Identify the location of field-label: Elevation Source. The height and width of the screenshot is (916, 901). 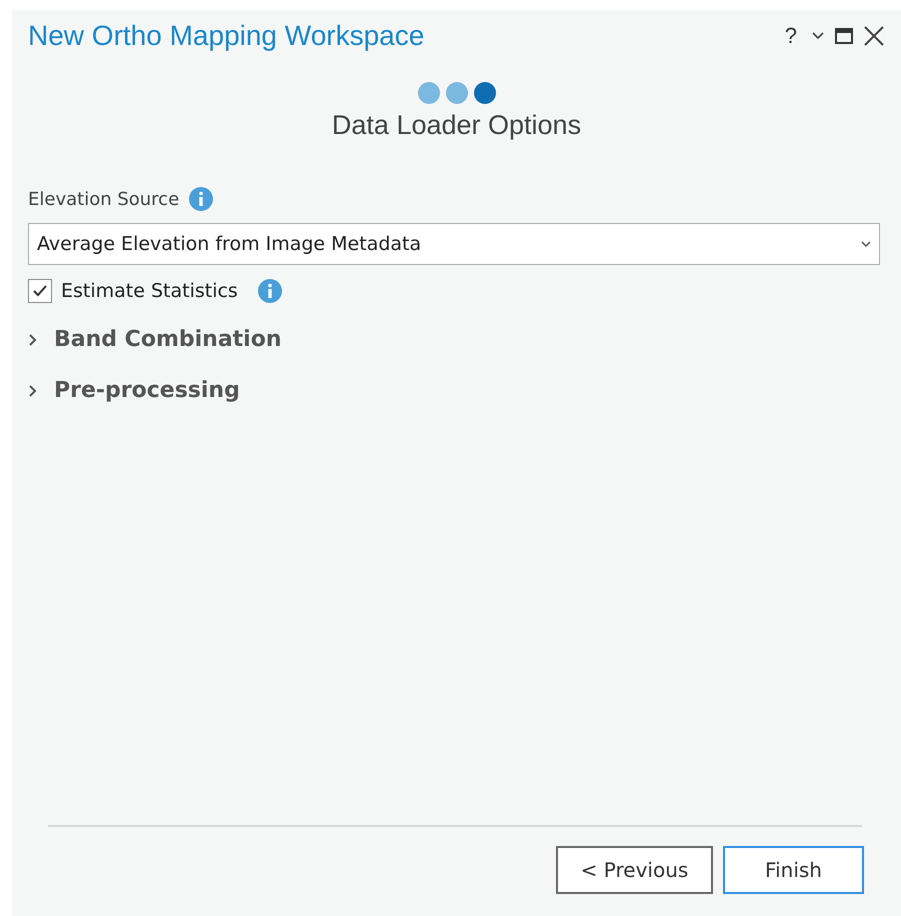
(104, 199).